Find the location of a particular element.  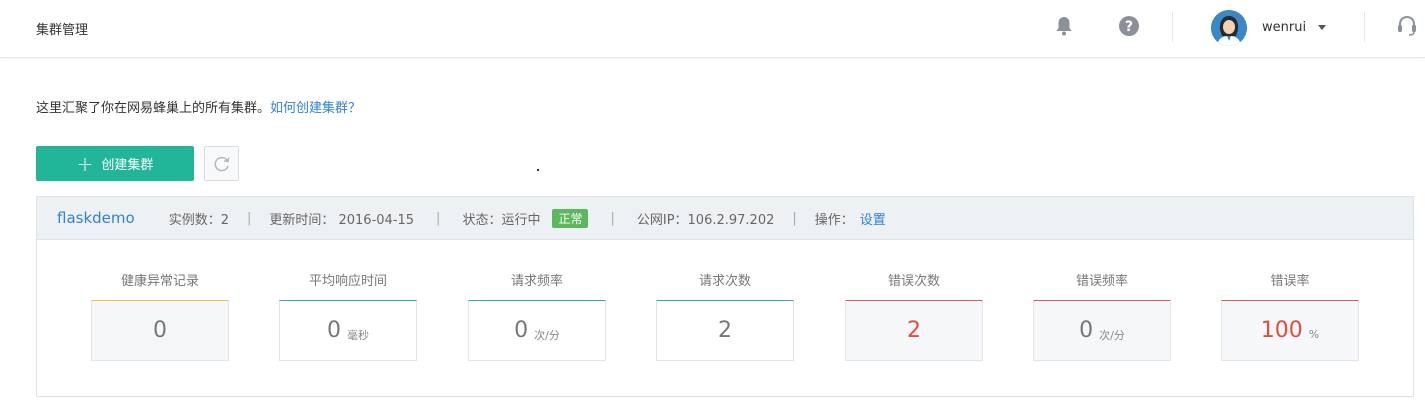

metric-error-count: 2 is located at coordinates (914, 330).